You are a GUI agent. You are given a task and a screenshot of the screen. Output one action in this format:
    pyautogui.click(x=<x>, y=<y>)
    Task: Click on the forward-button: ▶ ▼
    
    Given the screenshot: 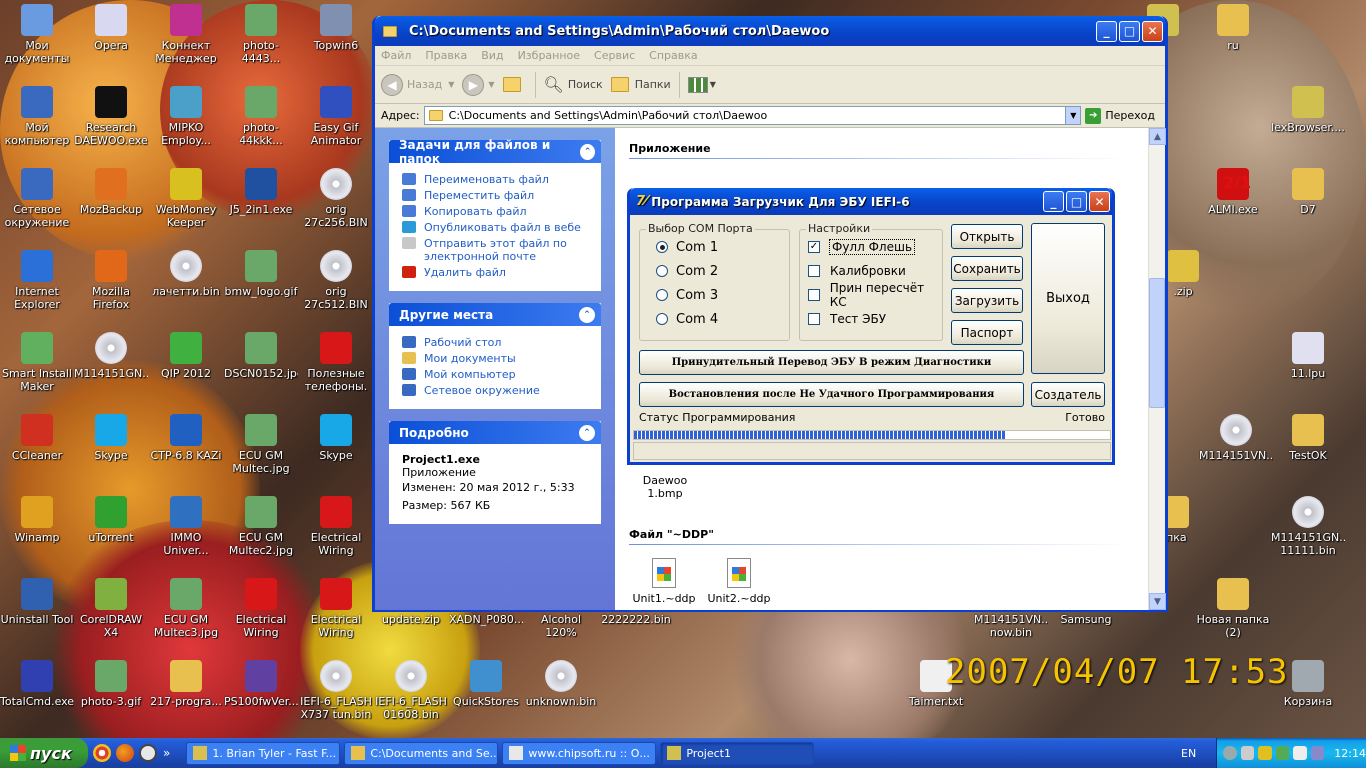 What is the action you would take?
    pyautogui.click(x=478, y=84)
    